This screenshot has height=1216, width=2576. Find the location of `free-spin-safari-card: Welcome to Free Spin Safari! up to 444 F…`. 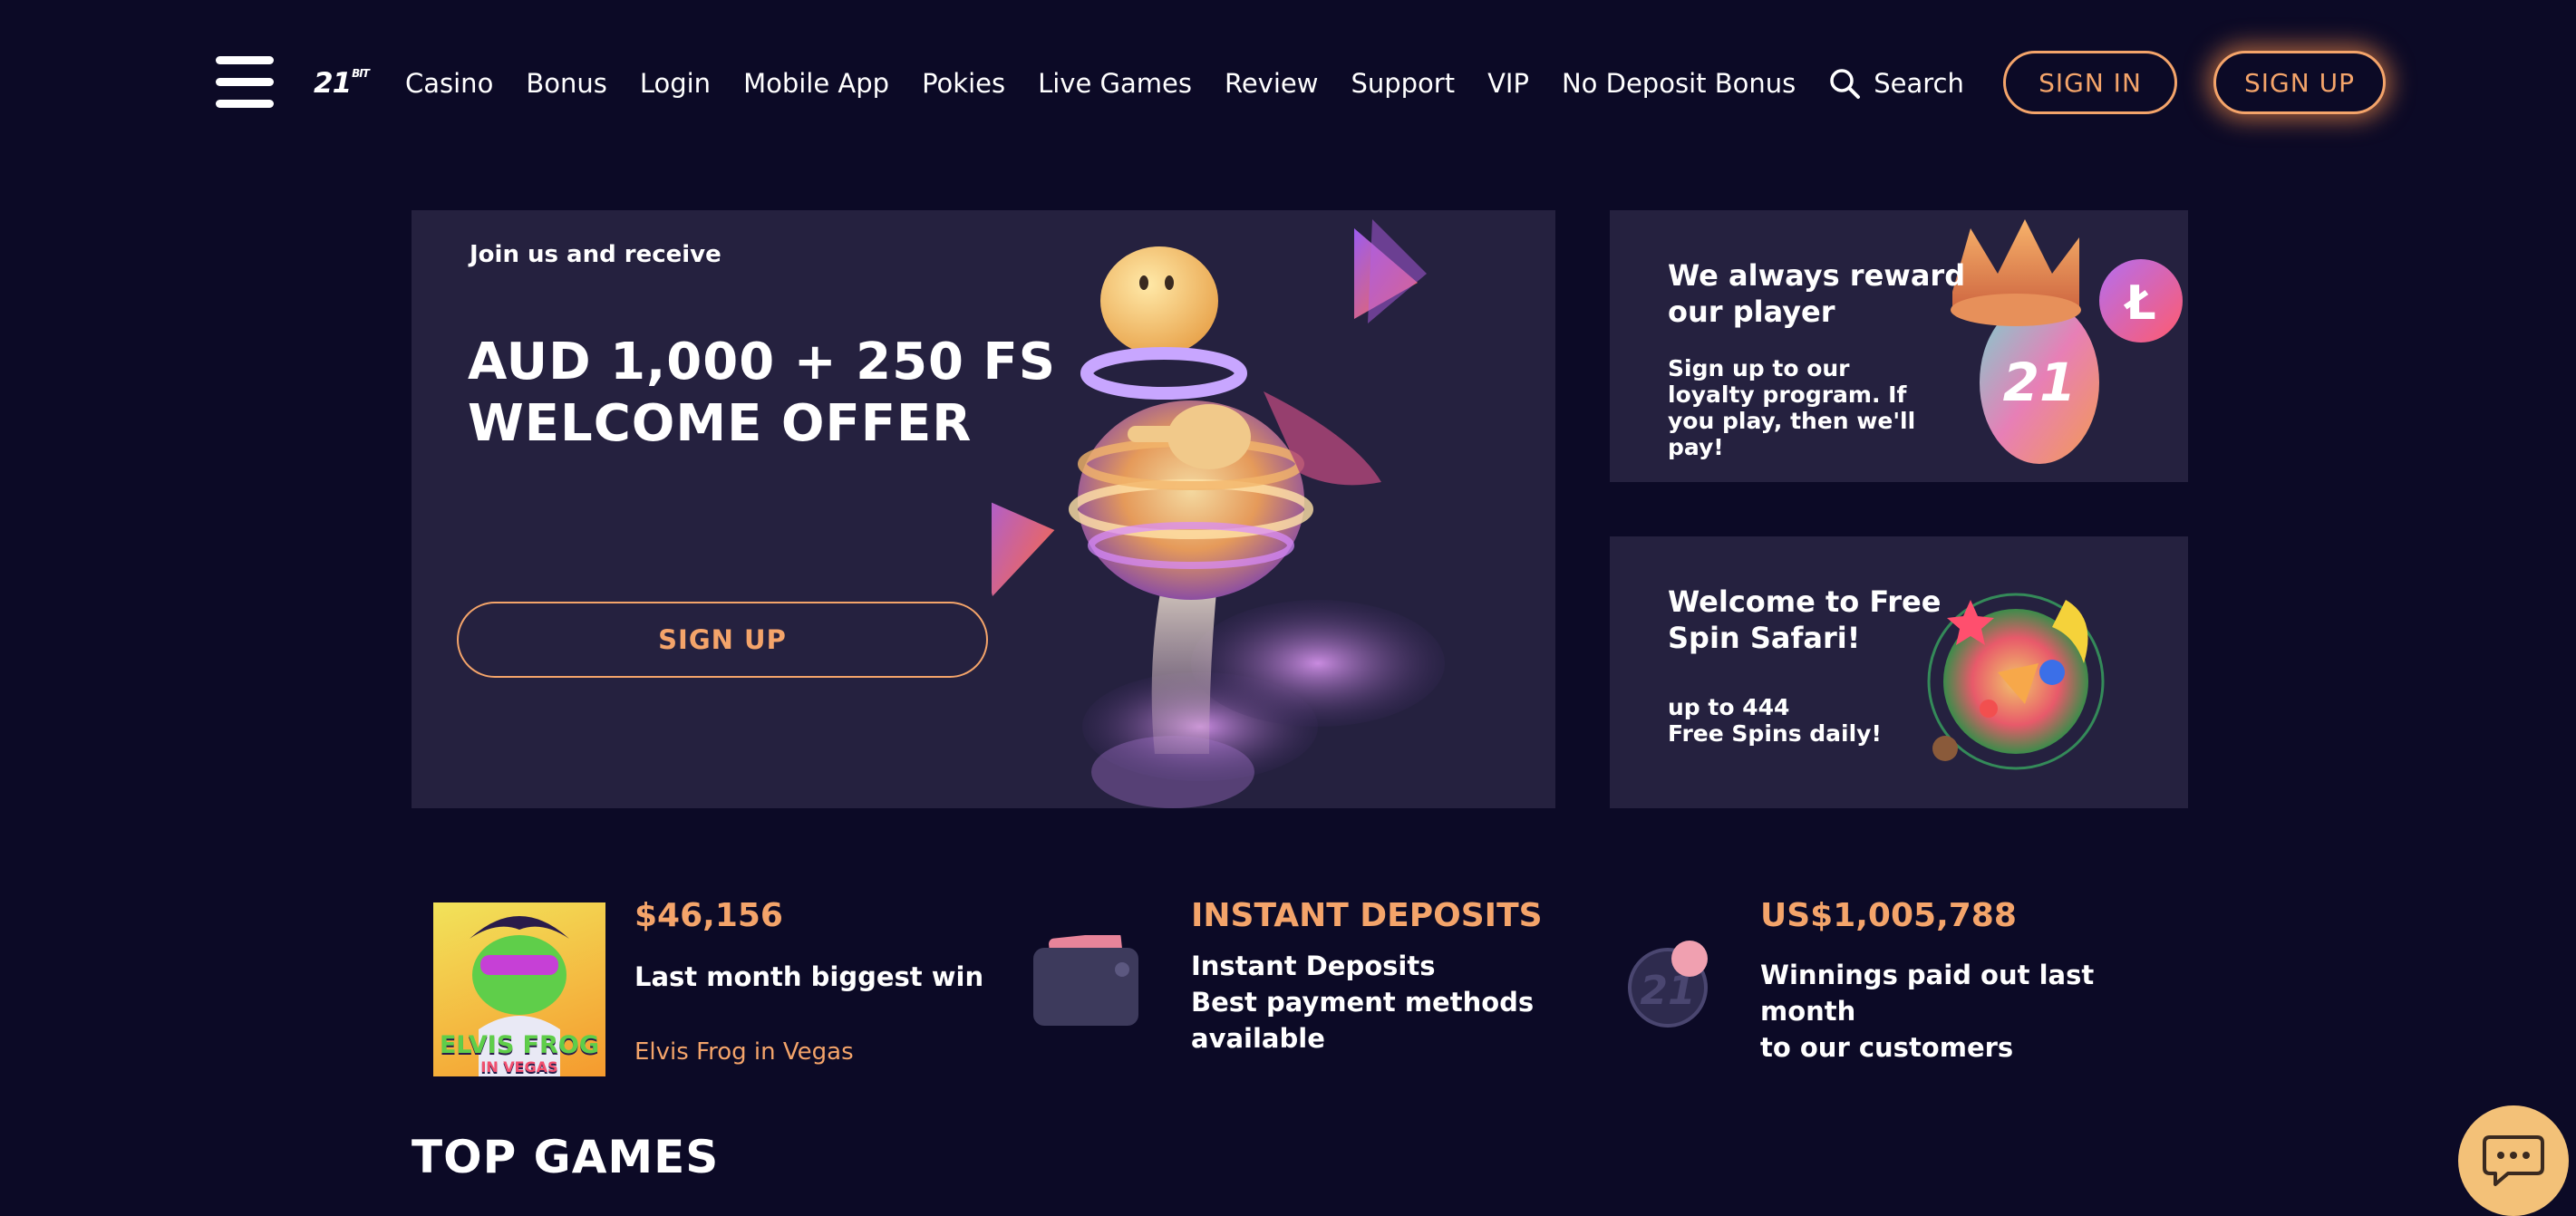

free-spin-safari-card: Welcome to Free Spin Safari! up to 444 F… is located at coordinates (1899, 672).